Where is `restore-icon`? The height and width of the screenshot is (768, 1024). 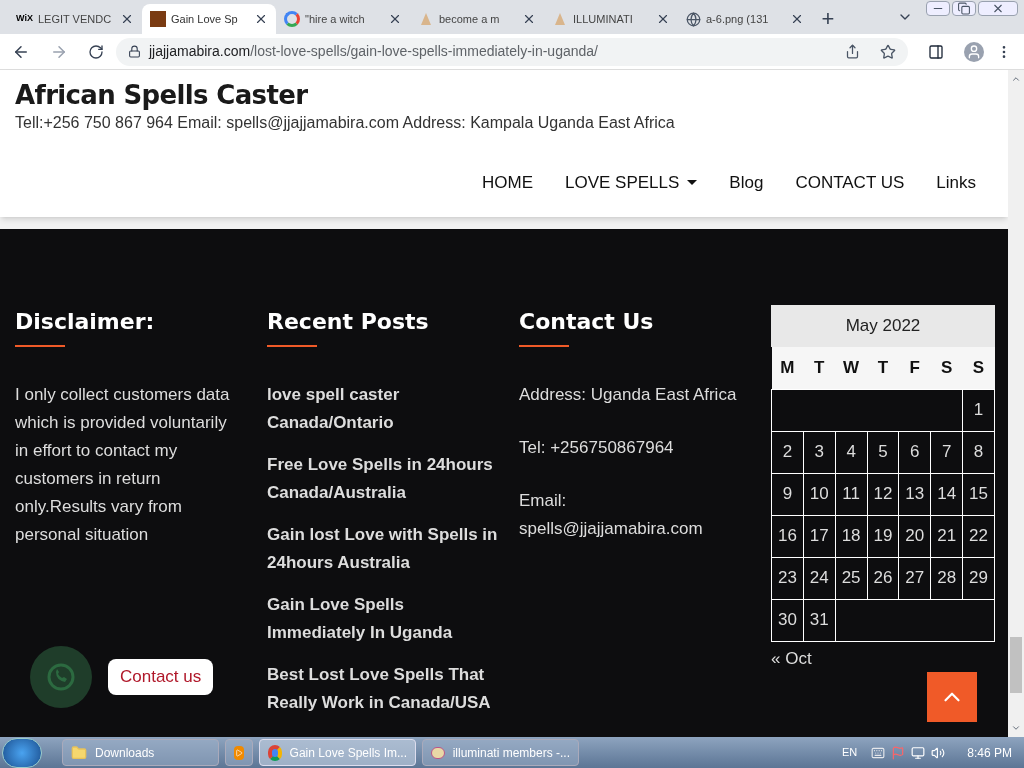 restore-icon is located at coordinates (964, 8).